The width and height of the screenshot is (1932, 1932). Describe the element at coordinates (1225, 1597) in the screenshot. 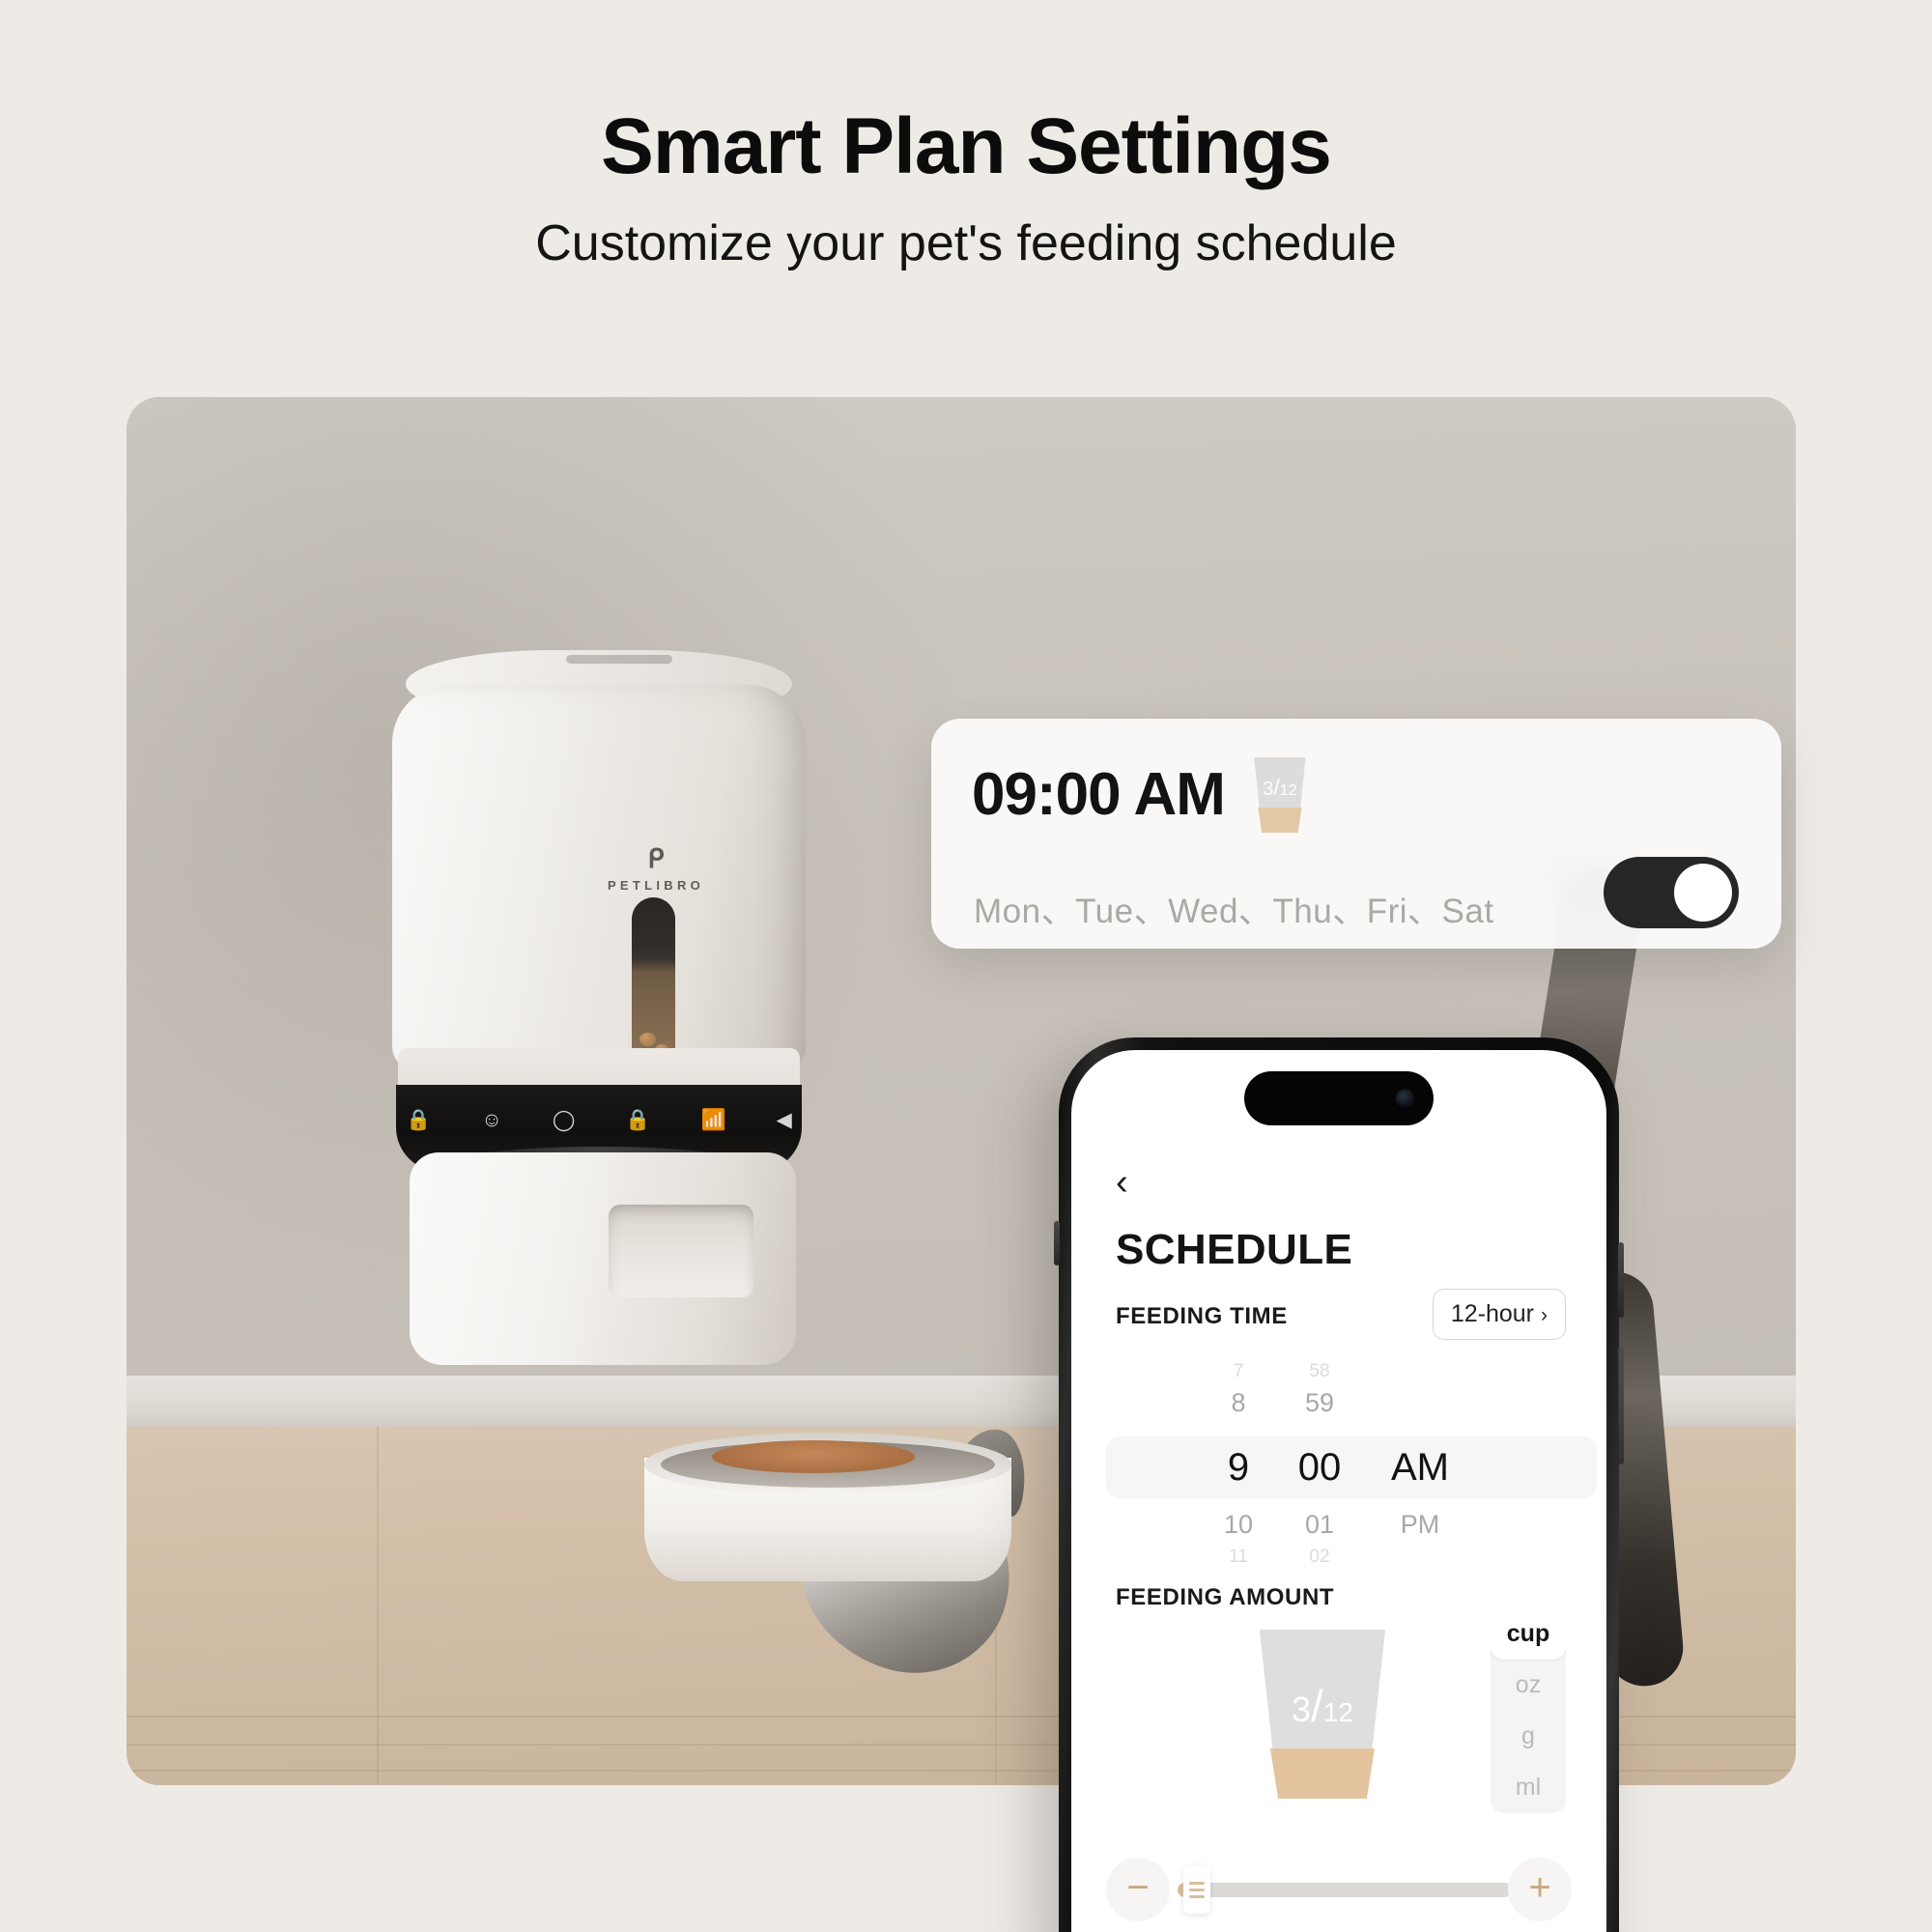

I see `feeding-amount-label: FEEDING AMOUNT` at that location.